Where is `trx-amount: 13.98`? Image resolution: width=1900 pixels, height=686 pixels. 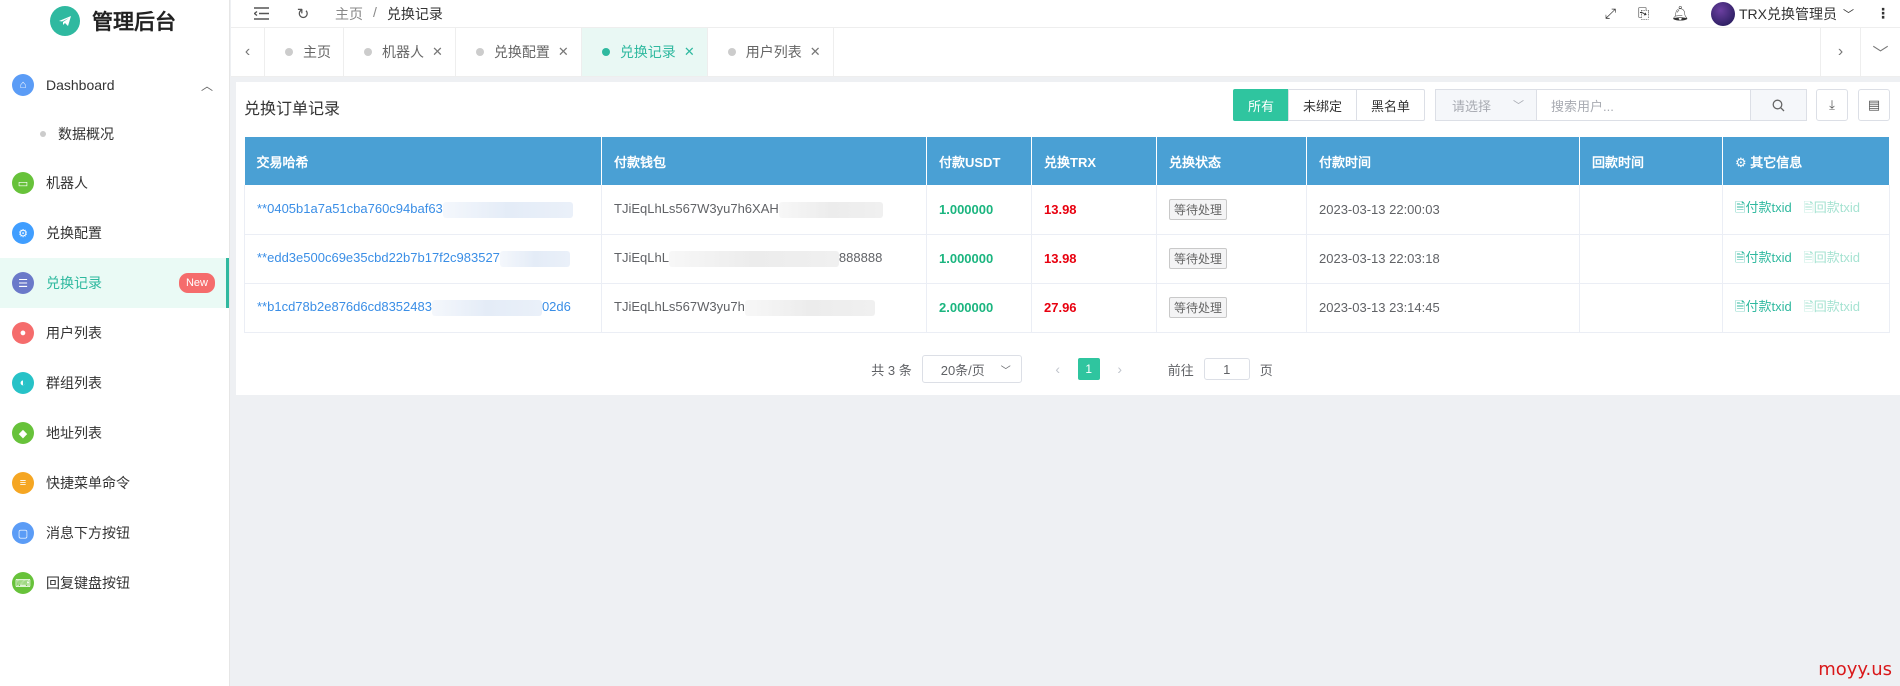
trx-amount: 13.98 is located at coordinates (1094, 259).